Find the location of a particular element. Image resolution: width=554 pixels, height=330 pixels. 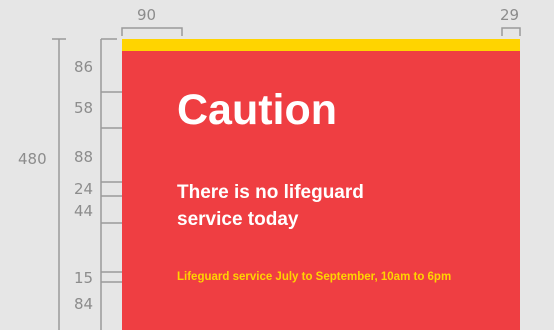

dim-label-spacing-6: 15 is located at coordinates (84, 278).